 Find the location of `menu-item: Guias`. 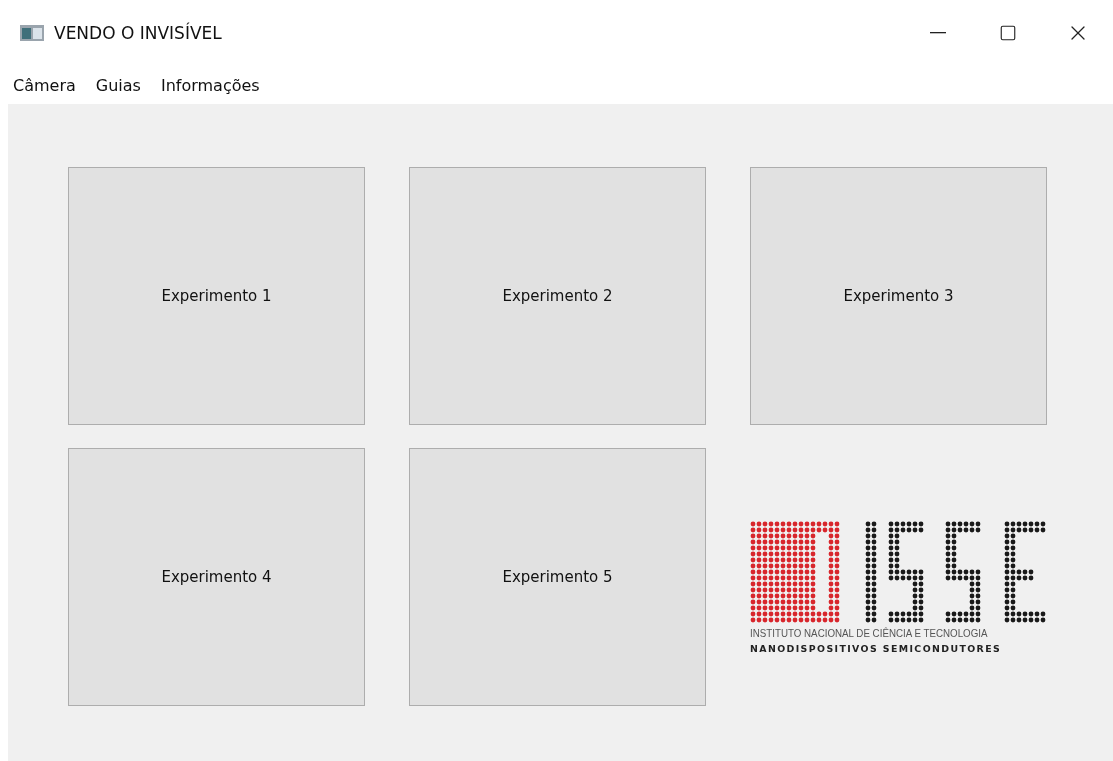

menu-item: Guias is located at coordinates (118, 85).